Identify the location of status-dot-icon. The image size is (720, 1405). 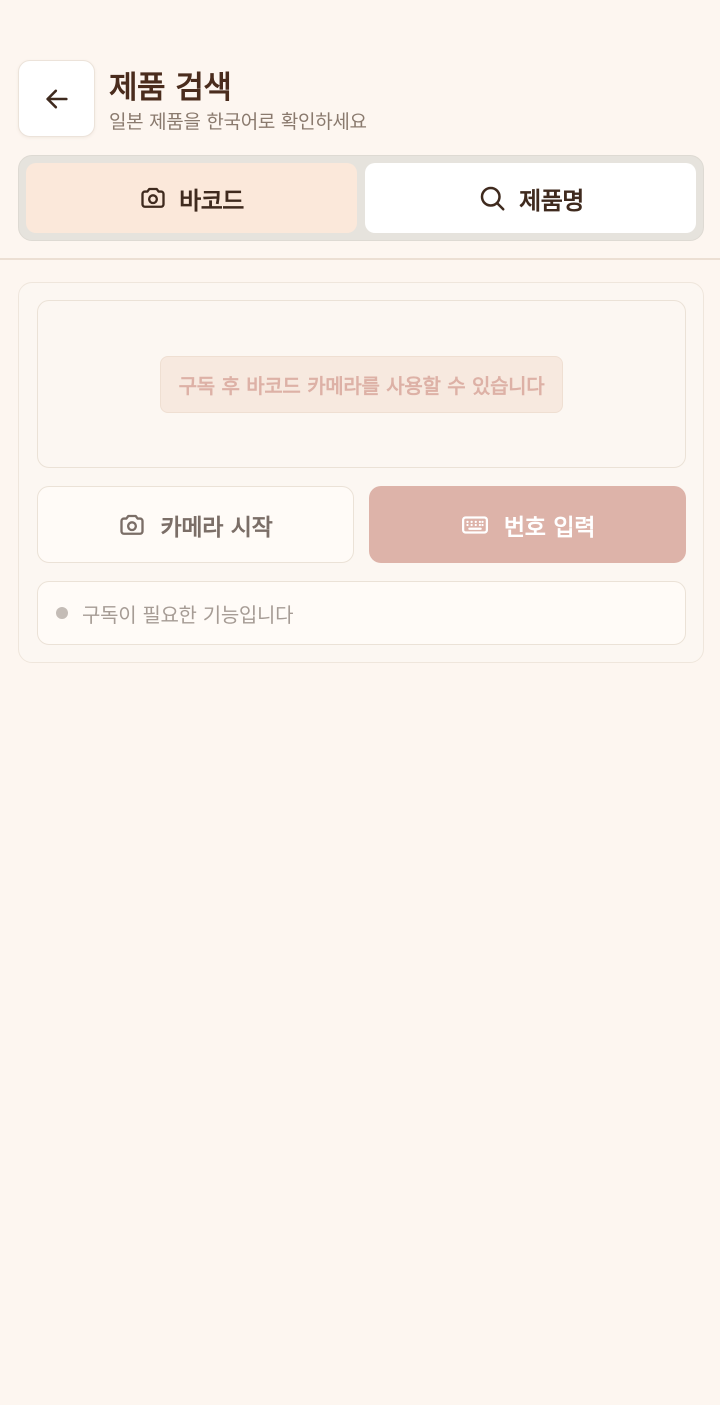
(62, 613).